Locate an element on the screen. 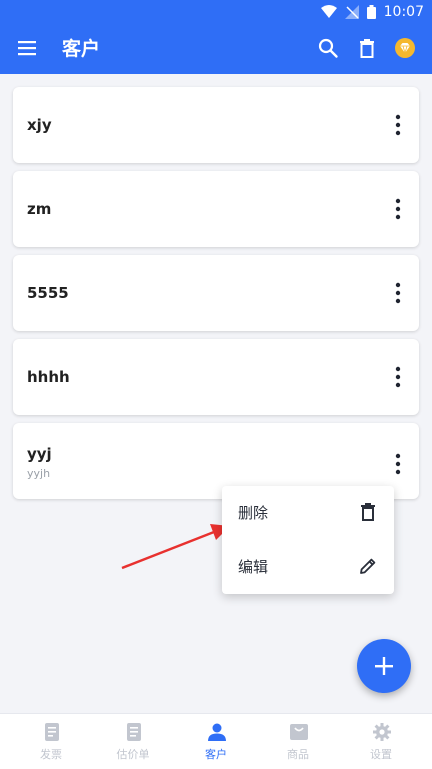 This screenshot has width=432, height=769. product-icon is located at coordinates (299, 732).